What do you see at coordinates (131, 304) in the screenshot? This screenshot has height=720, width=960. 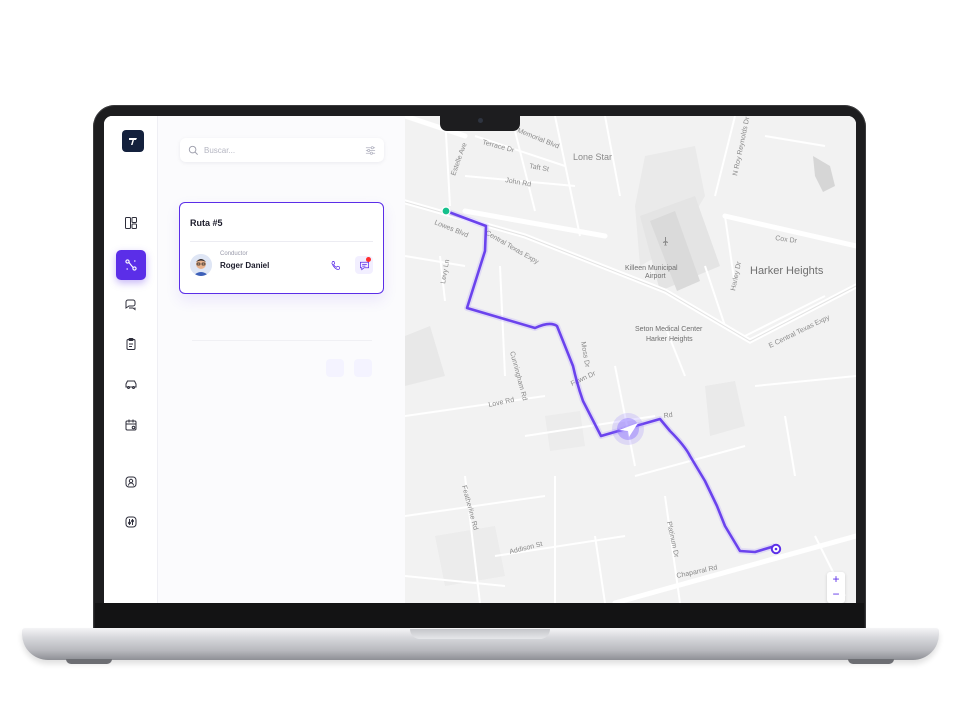 I see `messages-icon` at bounding box center [131, 304].